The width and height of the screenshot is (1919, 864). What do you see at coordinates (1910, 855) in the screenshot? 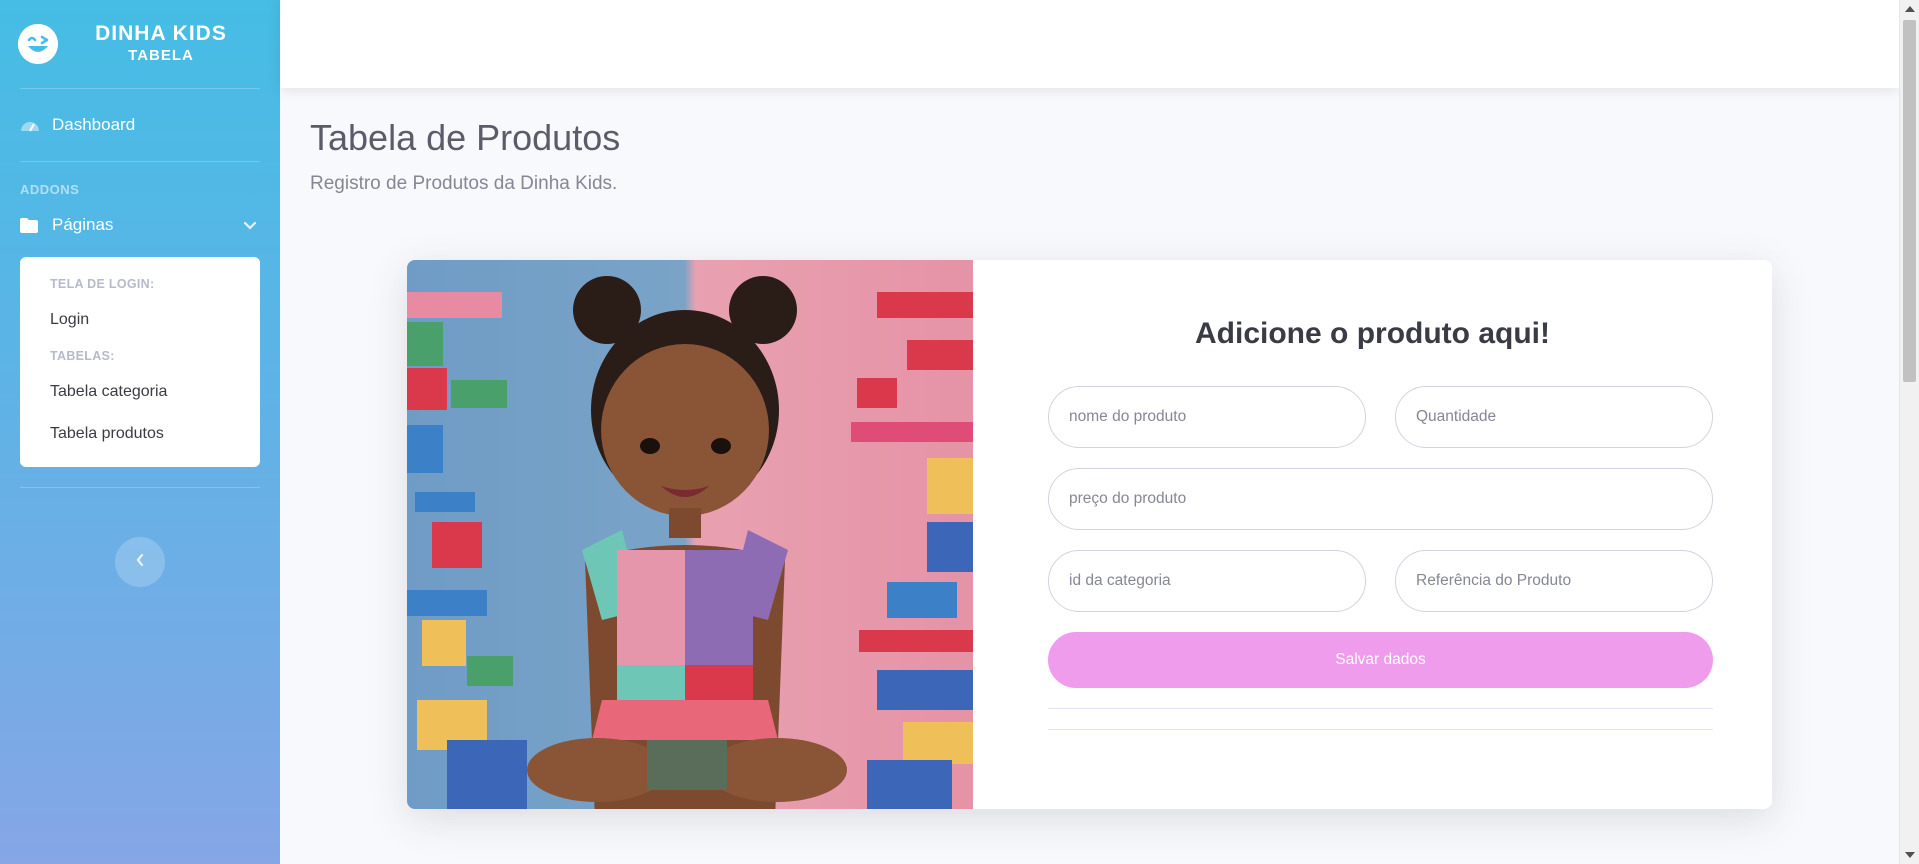
I see `scroll-down-arrow-icon` at bounding box center [1910, 855].